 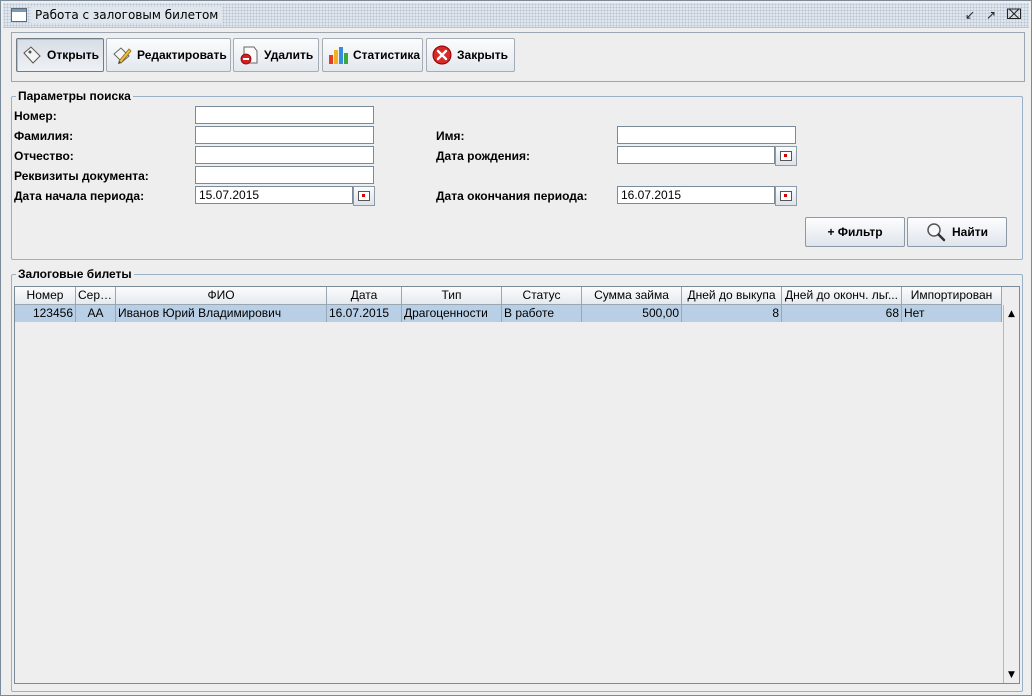 What do you see at coordinates (452, 313) in the screenshot?
I see `cell-type: Драгоценности` at bounding box center [452, 313].